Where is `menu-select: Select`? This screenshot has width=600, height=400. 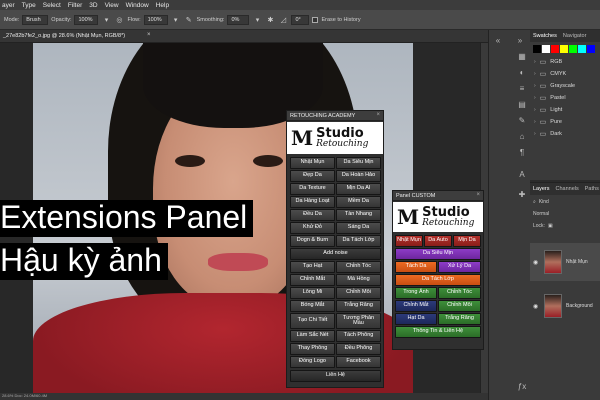
menu-select: Select is located at coordinates (52, 5).